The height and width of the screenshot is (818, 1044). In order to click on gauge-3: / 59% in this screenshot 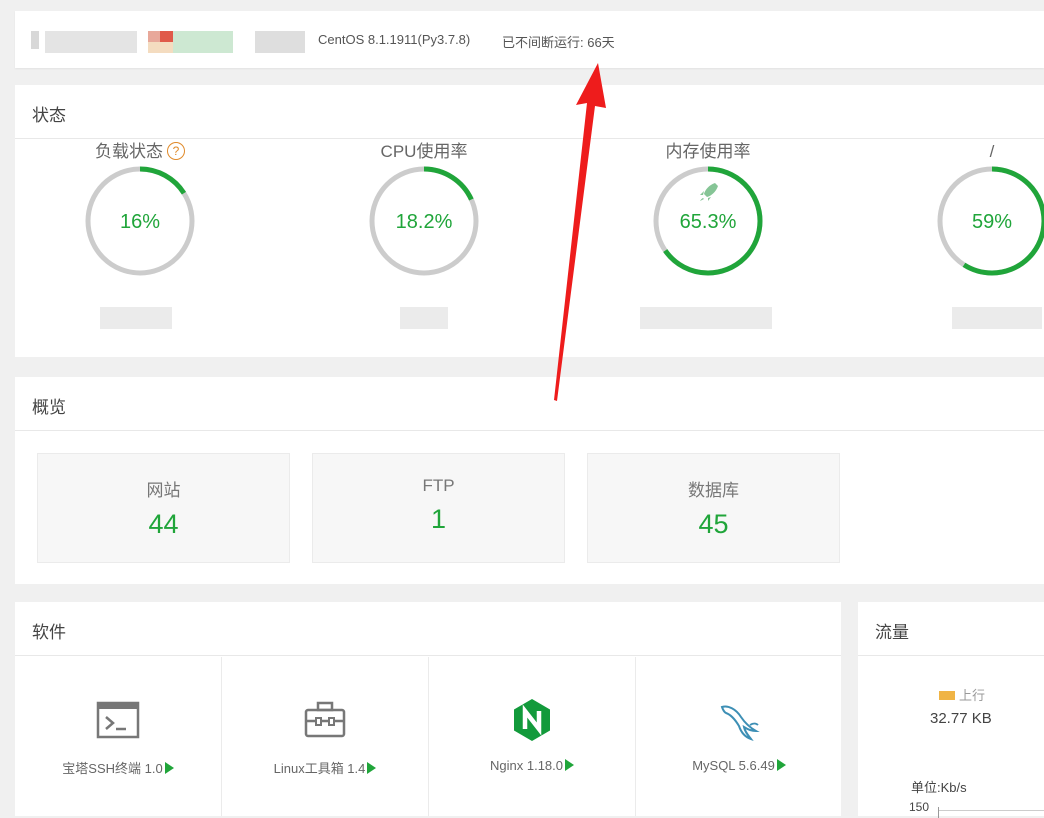, I will do `click(983, 209)`.